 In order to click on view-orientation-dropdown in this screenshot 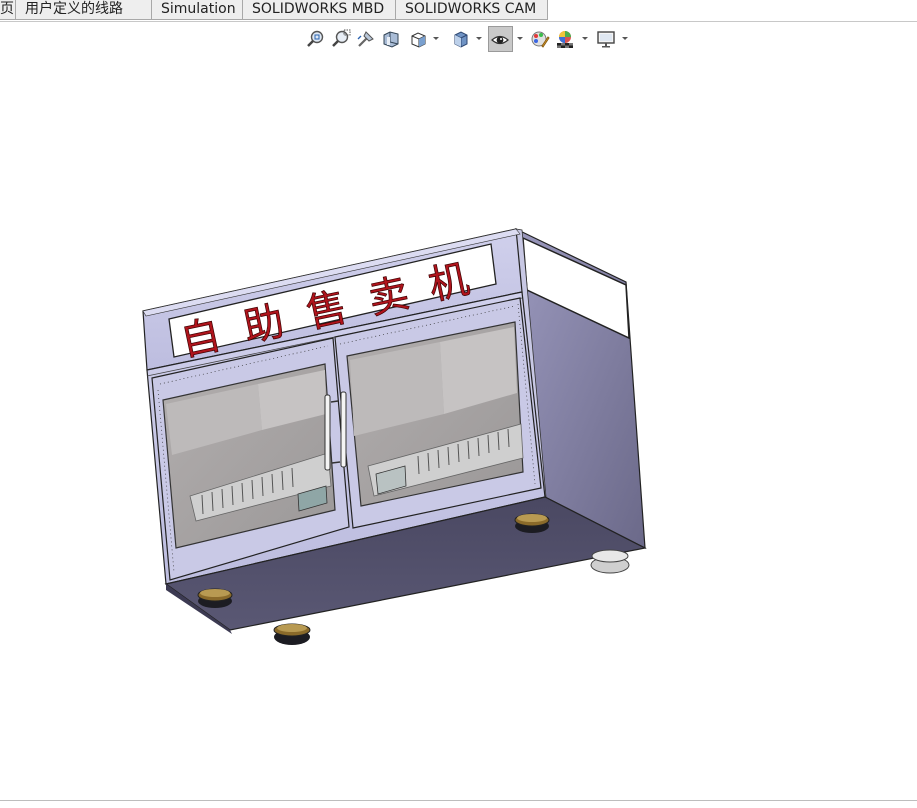, I will do `click(436, 39)`.